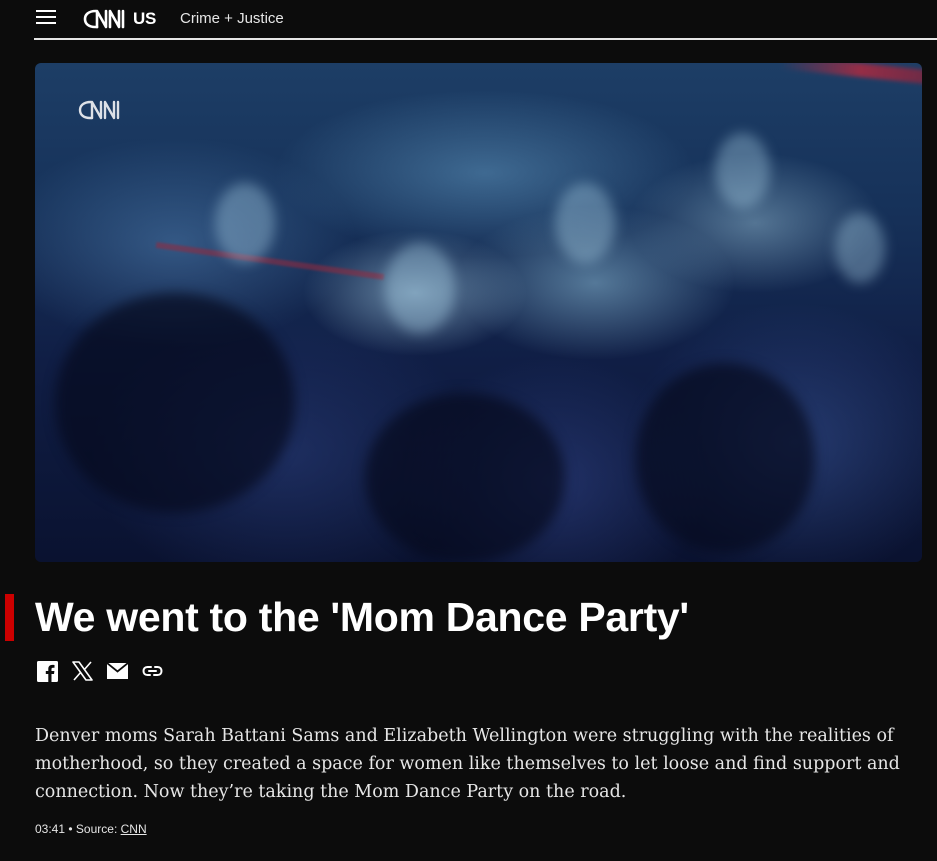 Image resolution: width=937 pixels, height=861 pixels. I want to click on page-title: We went to the 'Mom Dance Party', so click(362, 617).